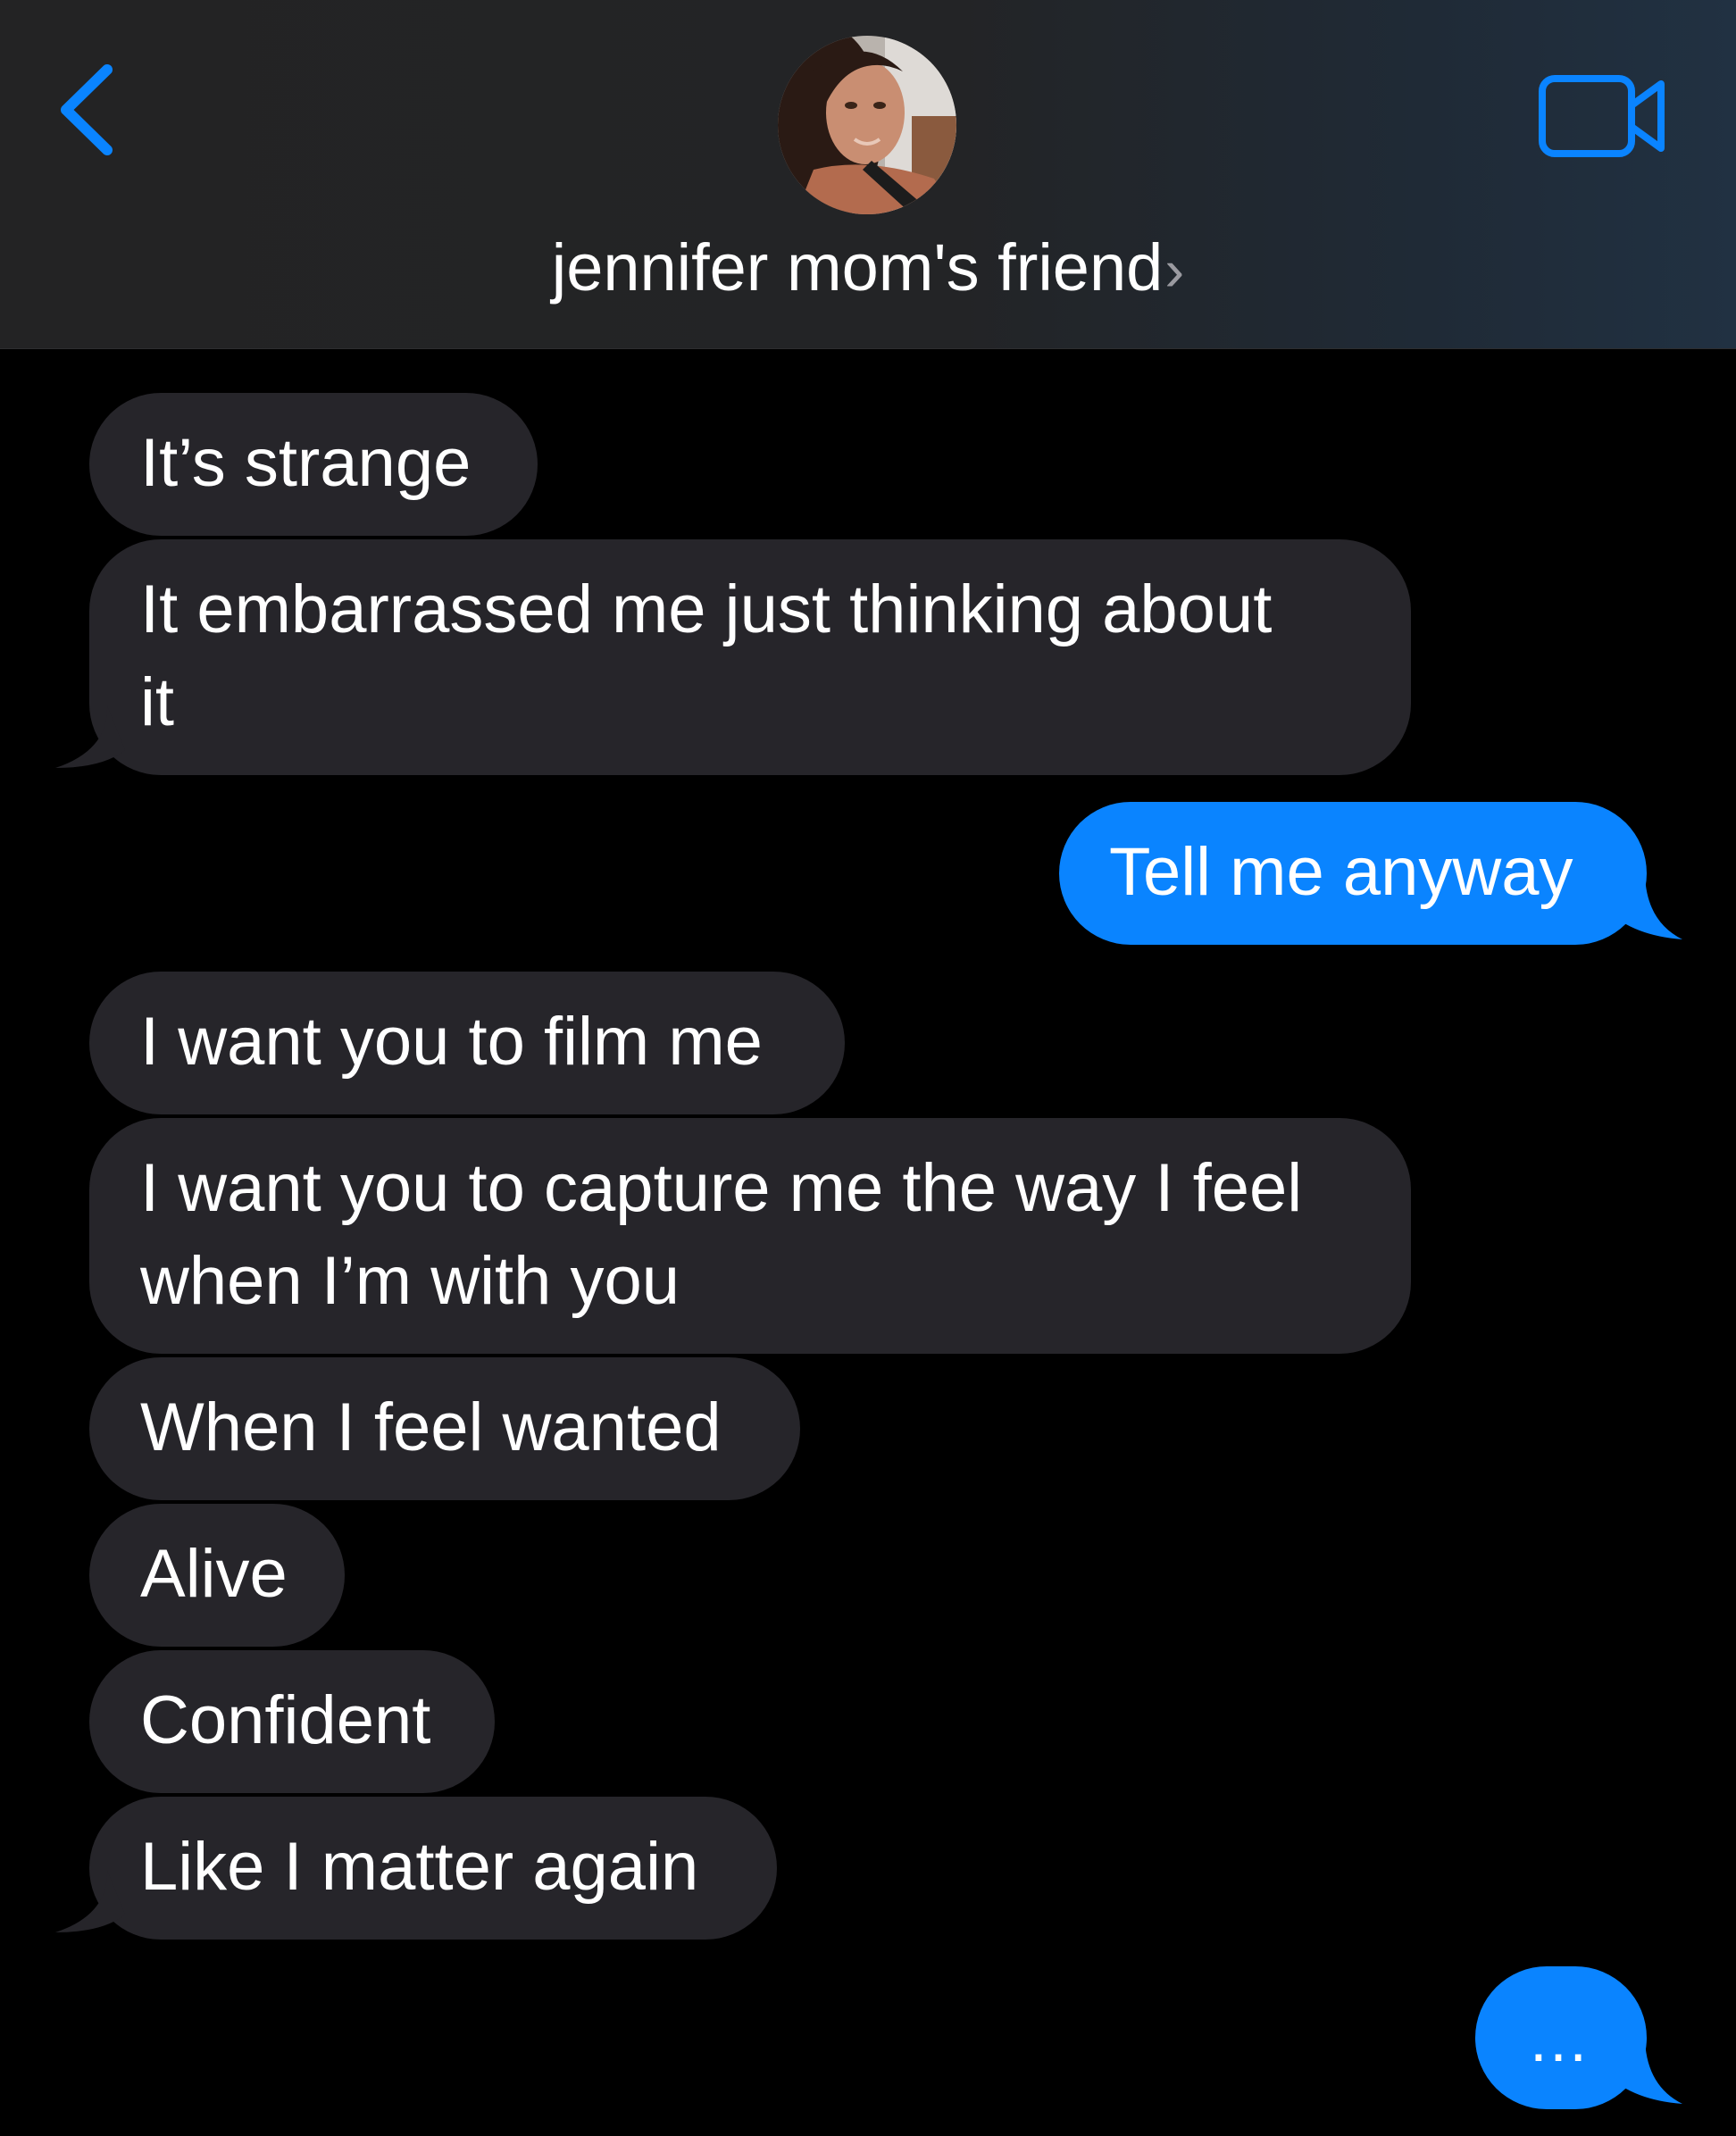 The image size is (1736, 2136). What do you see at coordinates (706, 609) in the screenshot?
I see `message-text: It embarrassed me just thinking about` at bounding box center [706, 609].